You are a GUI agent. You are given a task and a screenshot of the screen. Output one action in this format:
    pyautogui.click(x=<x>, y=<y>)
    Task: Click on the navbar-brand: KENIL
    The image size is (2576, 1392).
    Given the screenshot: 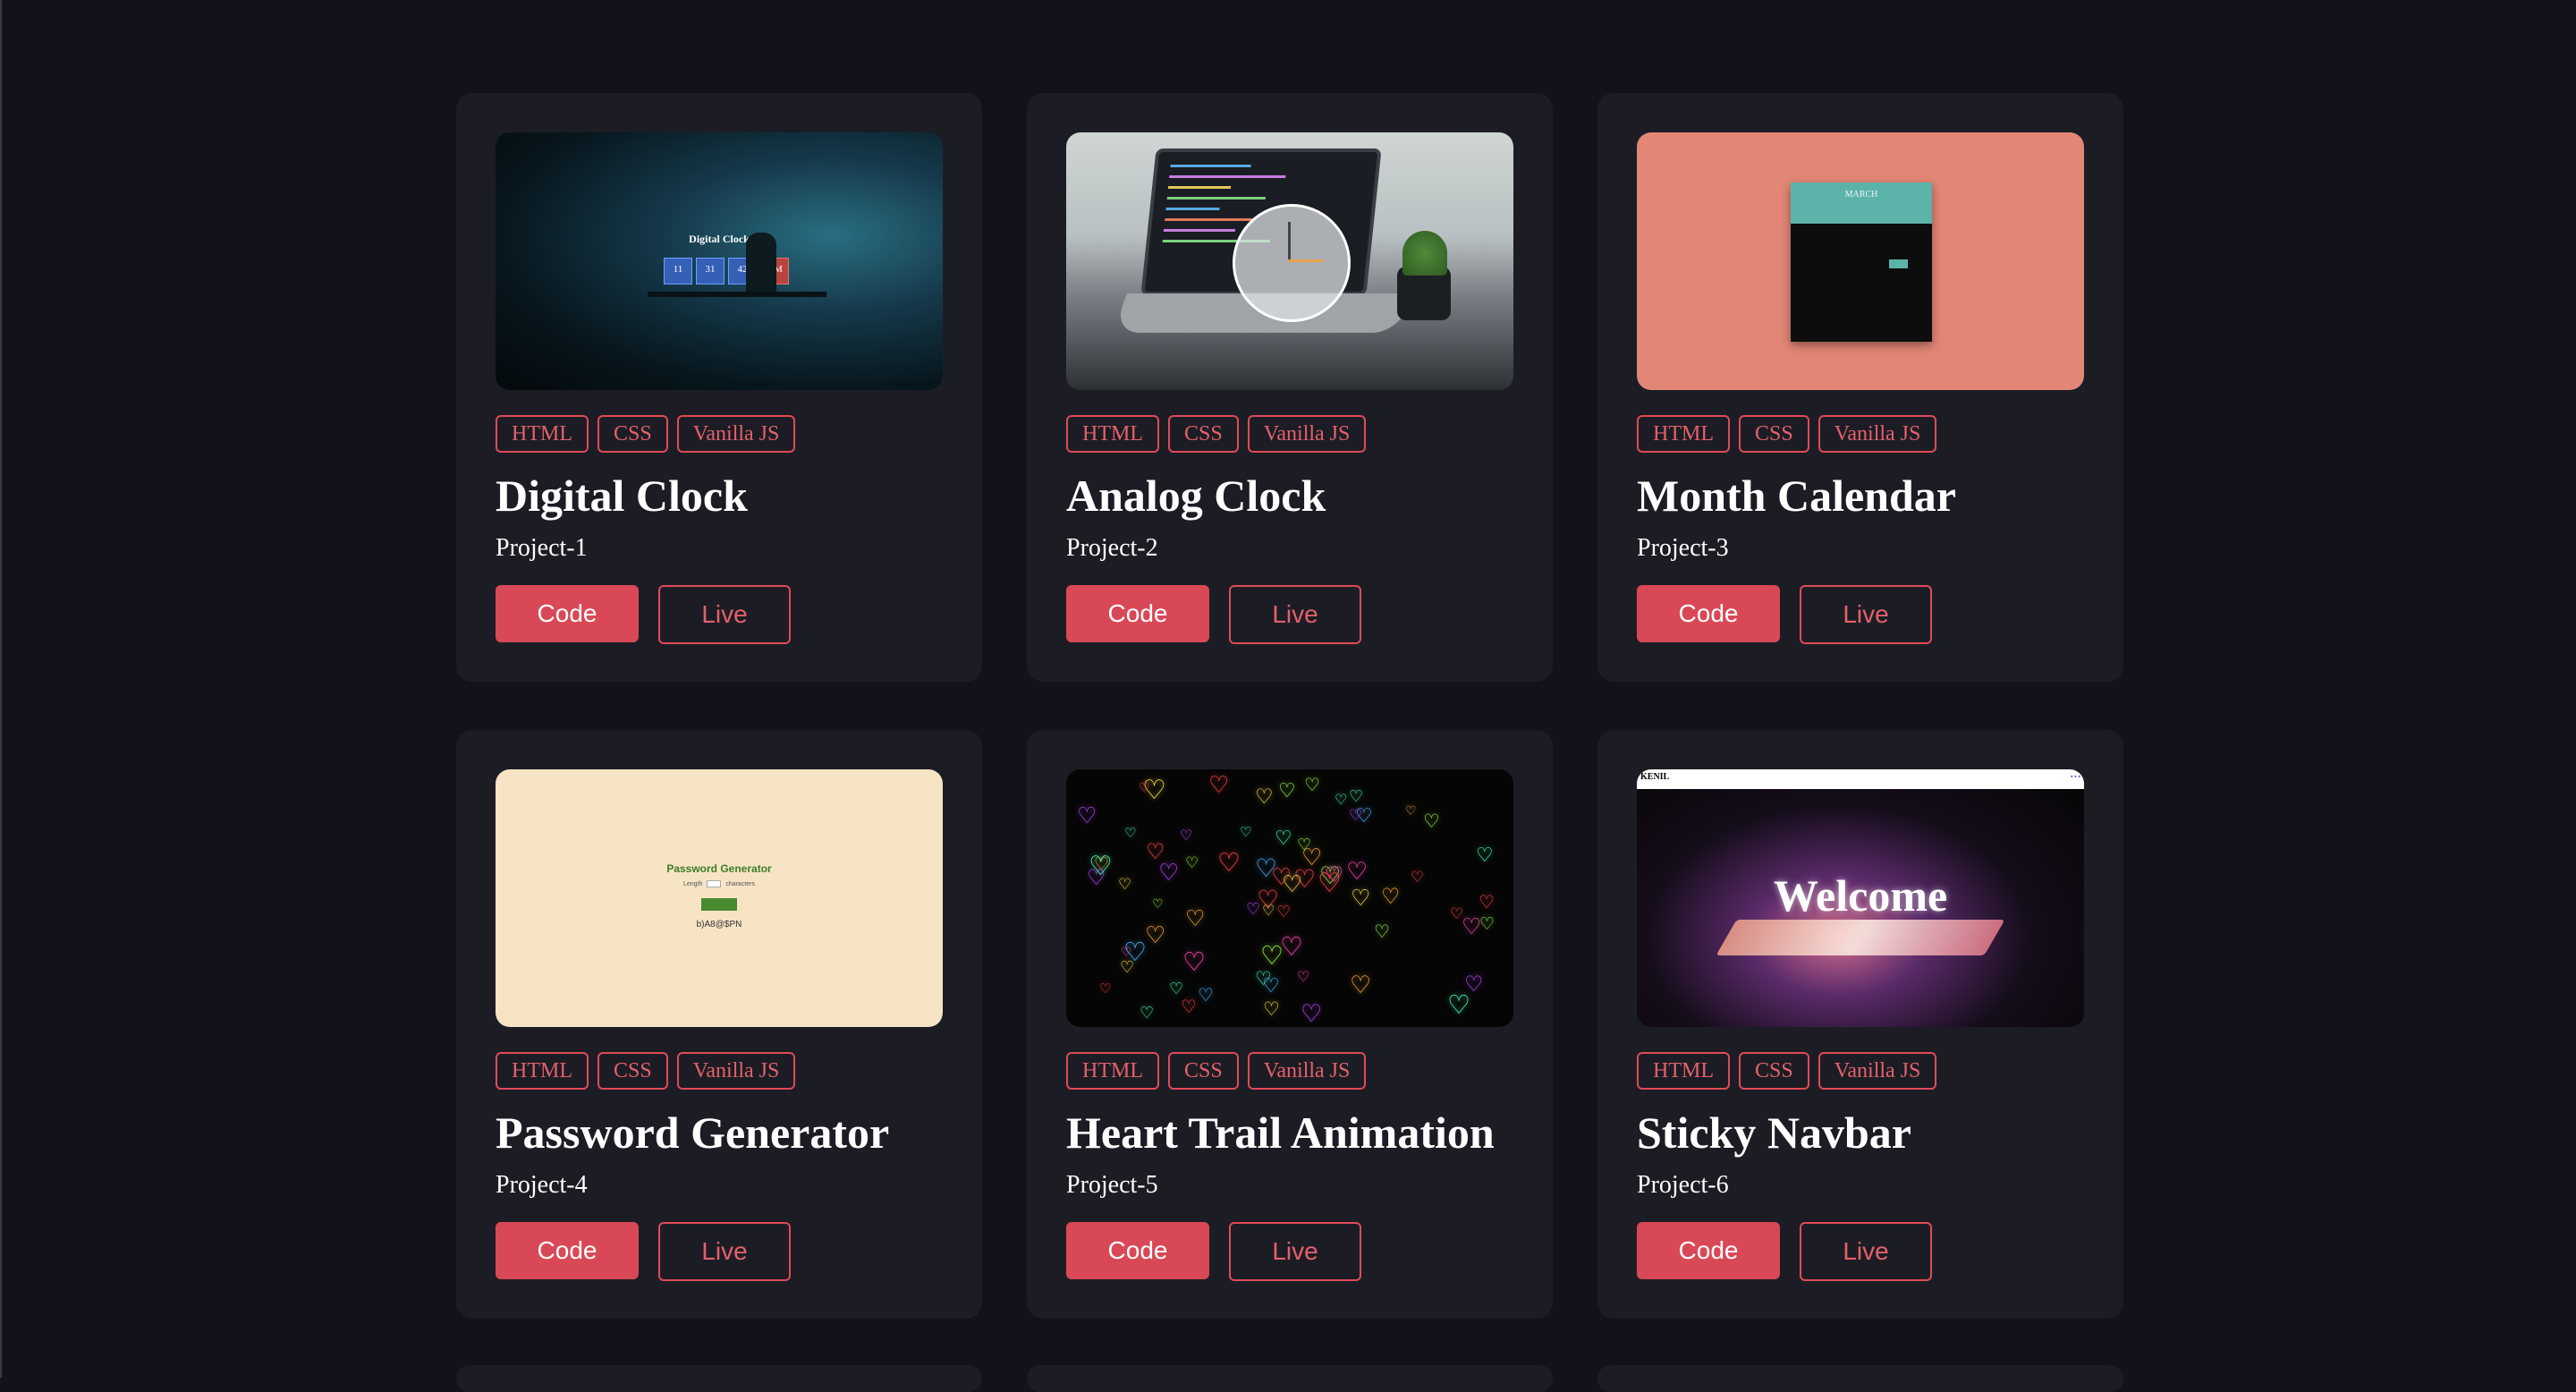 What is the action you would take?
    pyautogui.click(x=1655, y=777)
    